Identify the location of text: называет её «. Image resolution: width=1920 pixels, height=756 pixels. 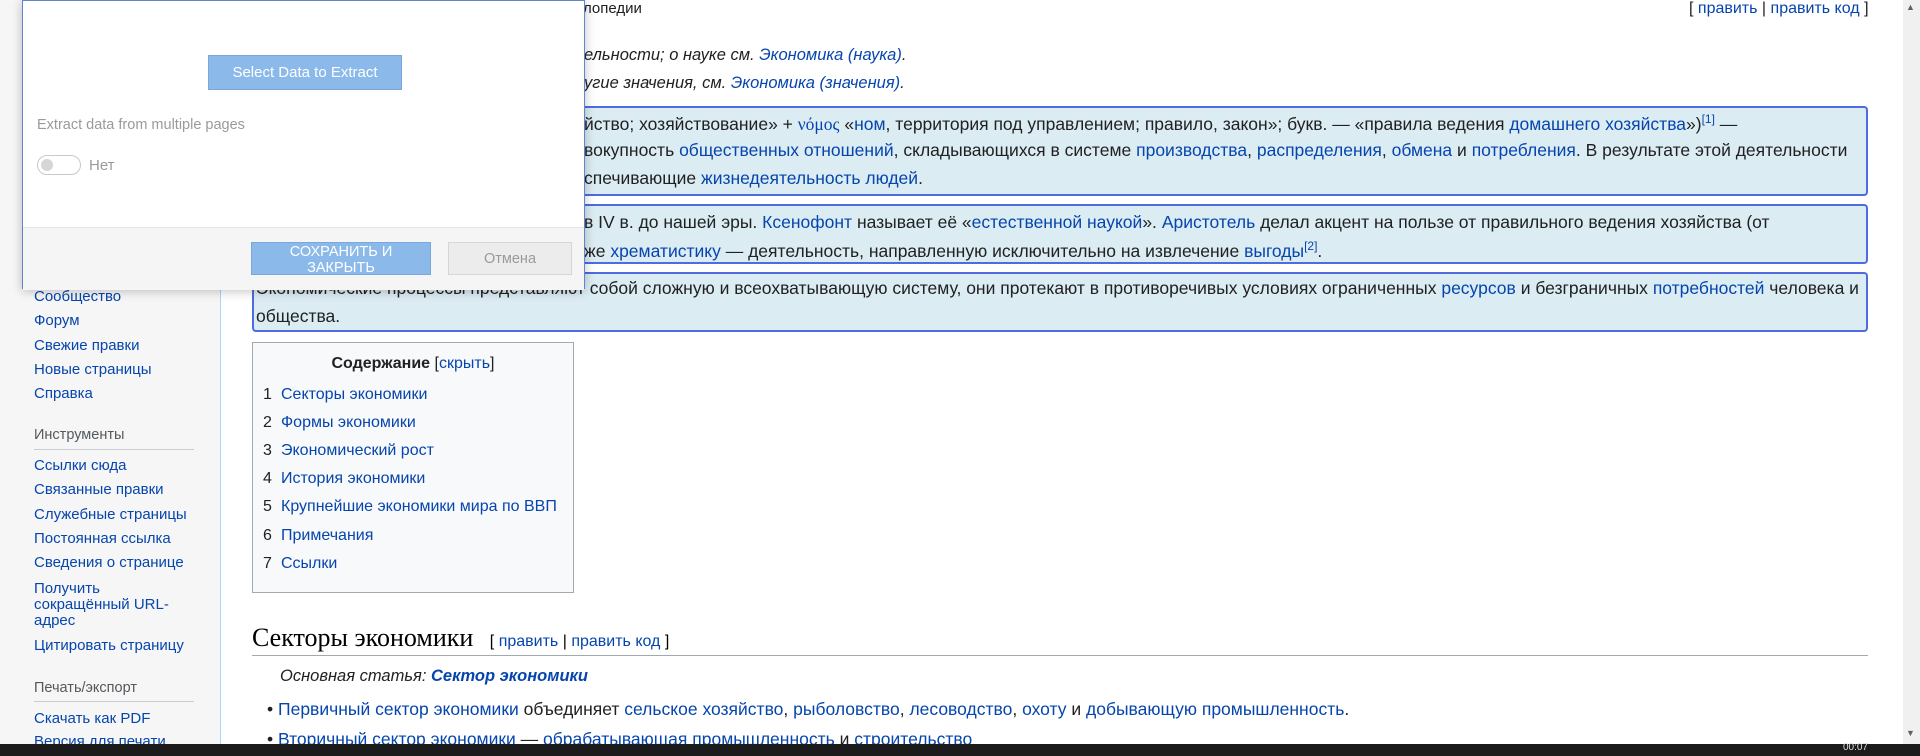
(914, 222).